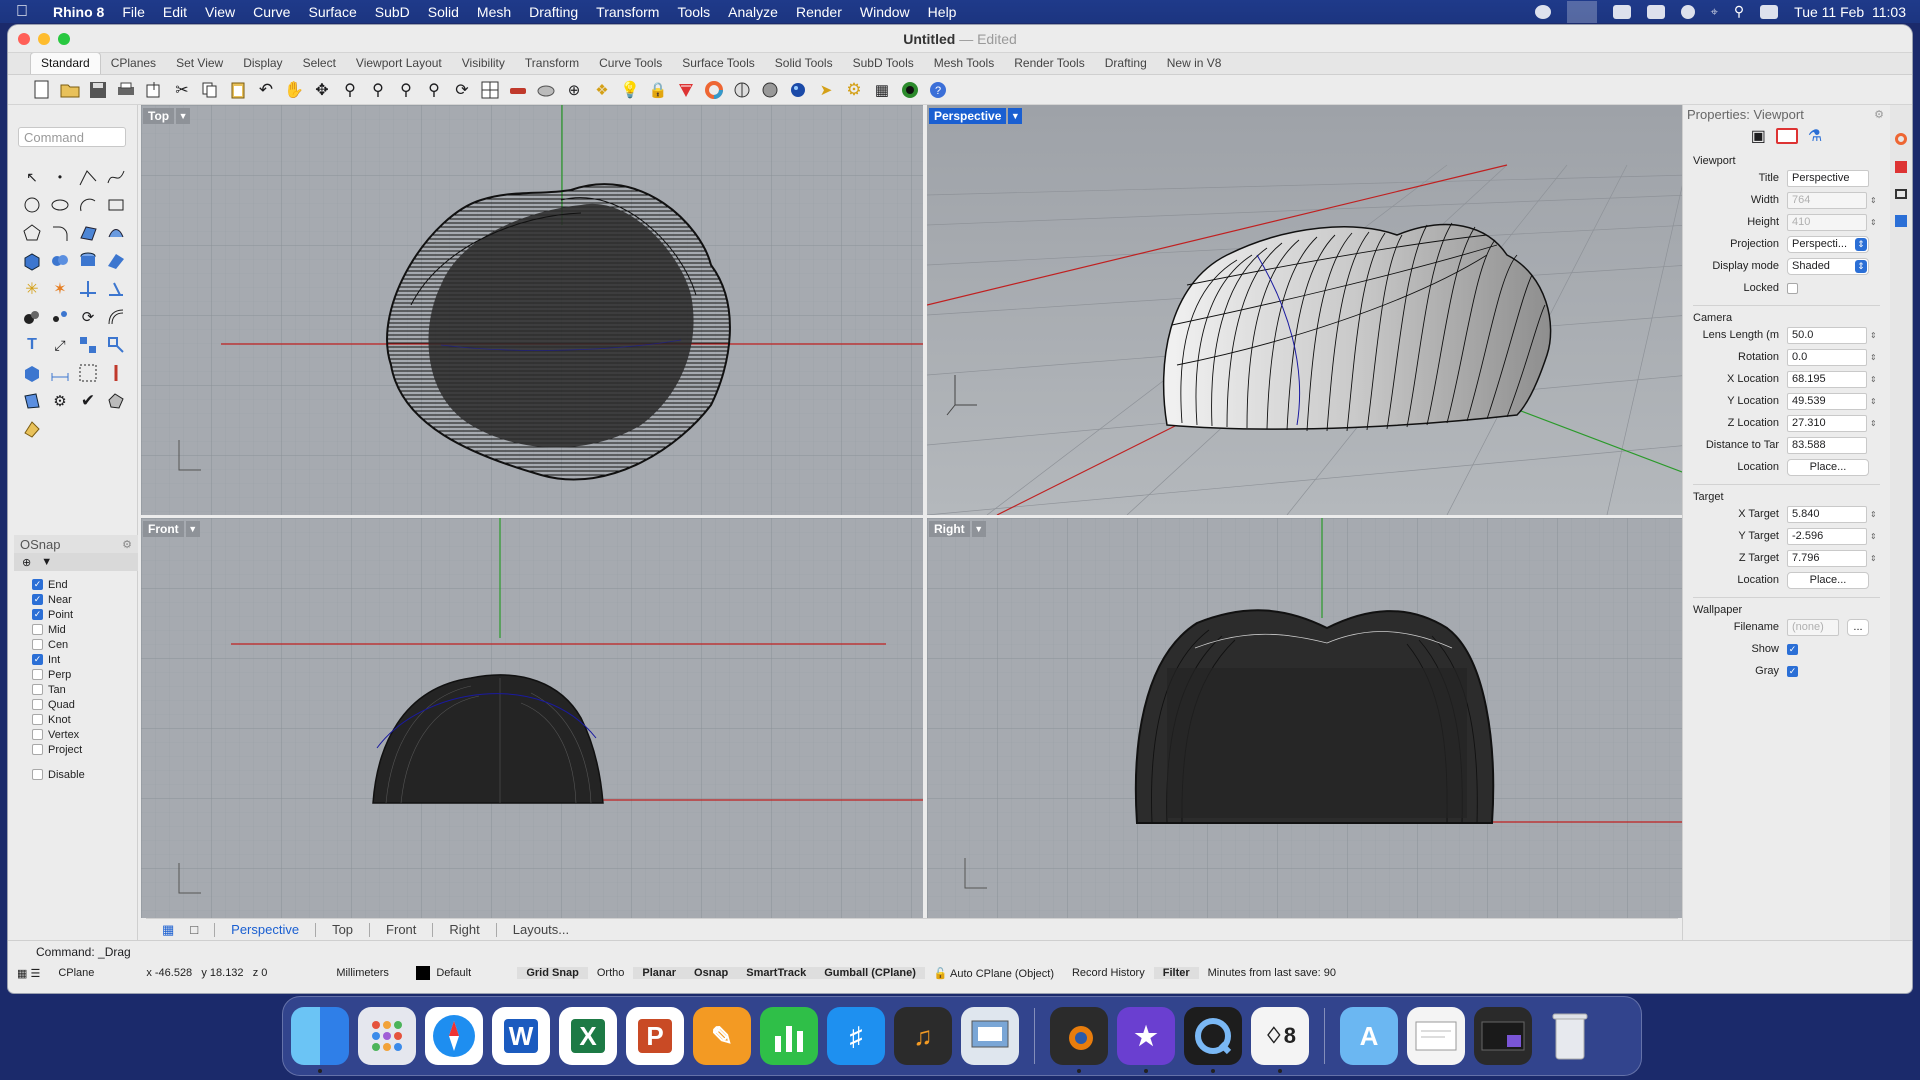 The width and height of the screenshot is (1920, 1080). What do you see at coordinates (1176, 973) in the screenshot?
I see `filter-toggle: Filter` at bounding box center [1176, 973].